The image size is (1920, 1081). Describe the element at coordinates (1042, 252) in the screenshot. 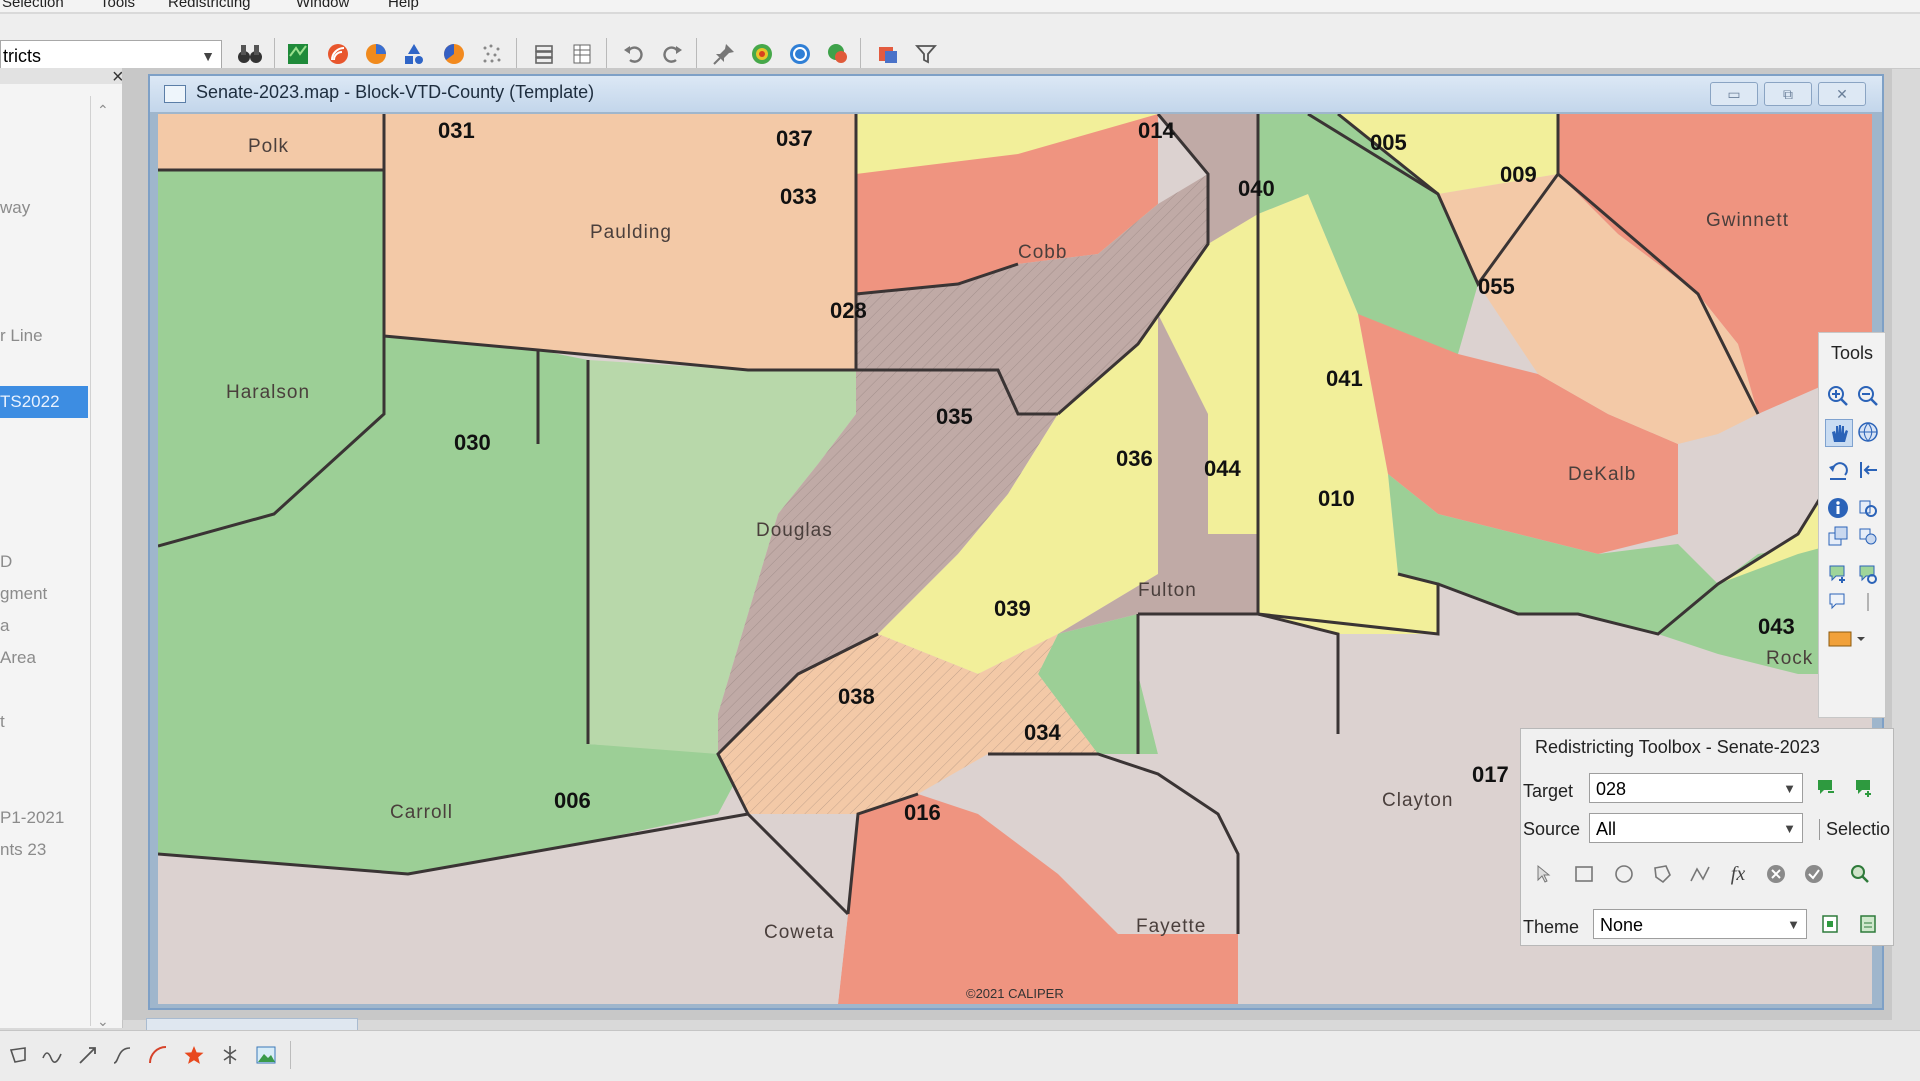

I see `county-label-cobb: Cobb` at that location.